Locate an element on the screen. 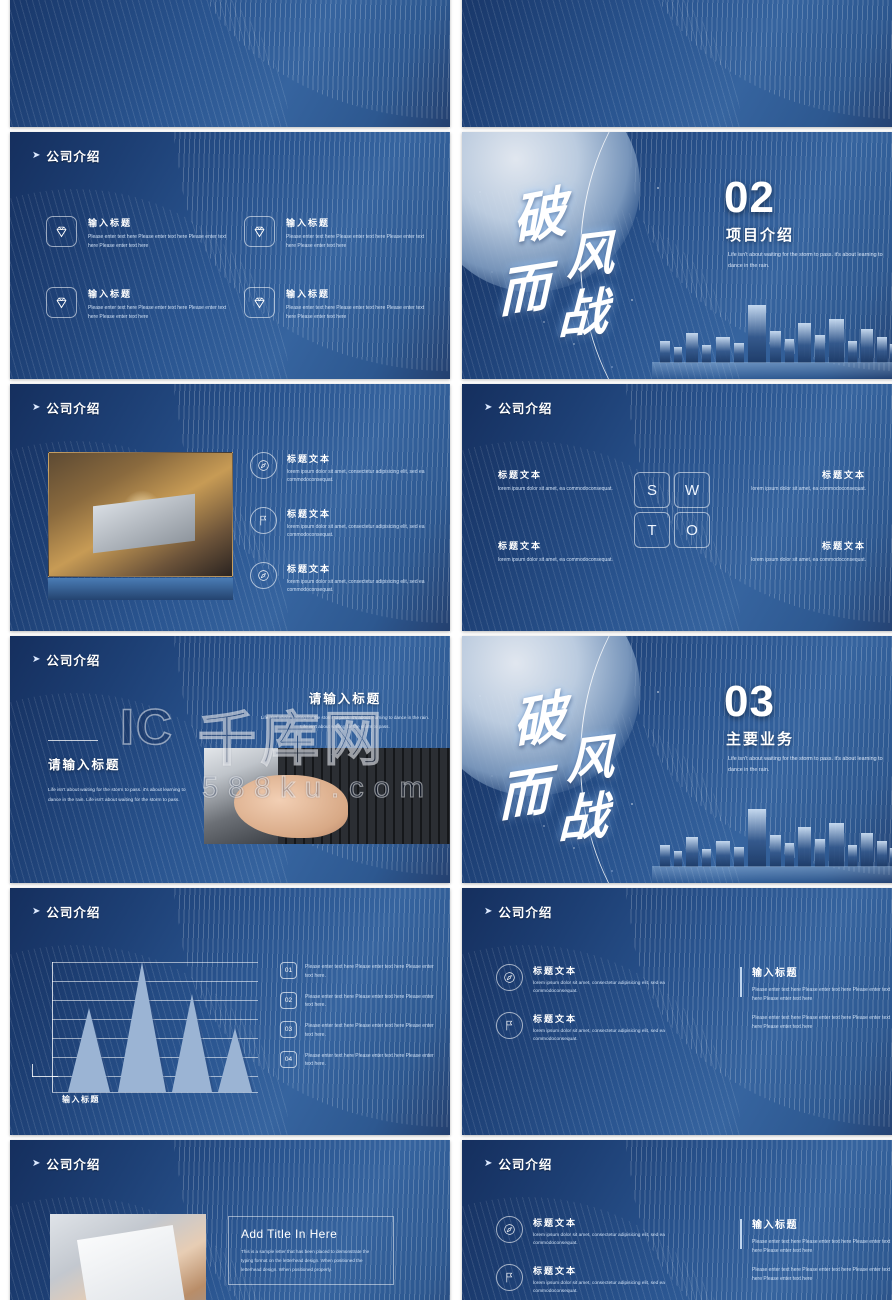 The height and width of the screenshot is (1300, 892). accent-bar is located at coordinates (741, 982).